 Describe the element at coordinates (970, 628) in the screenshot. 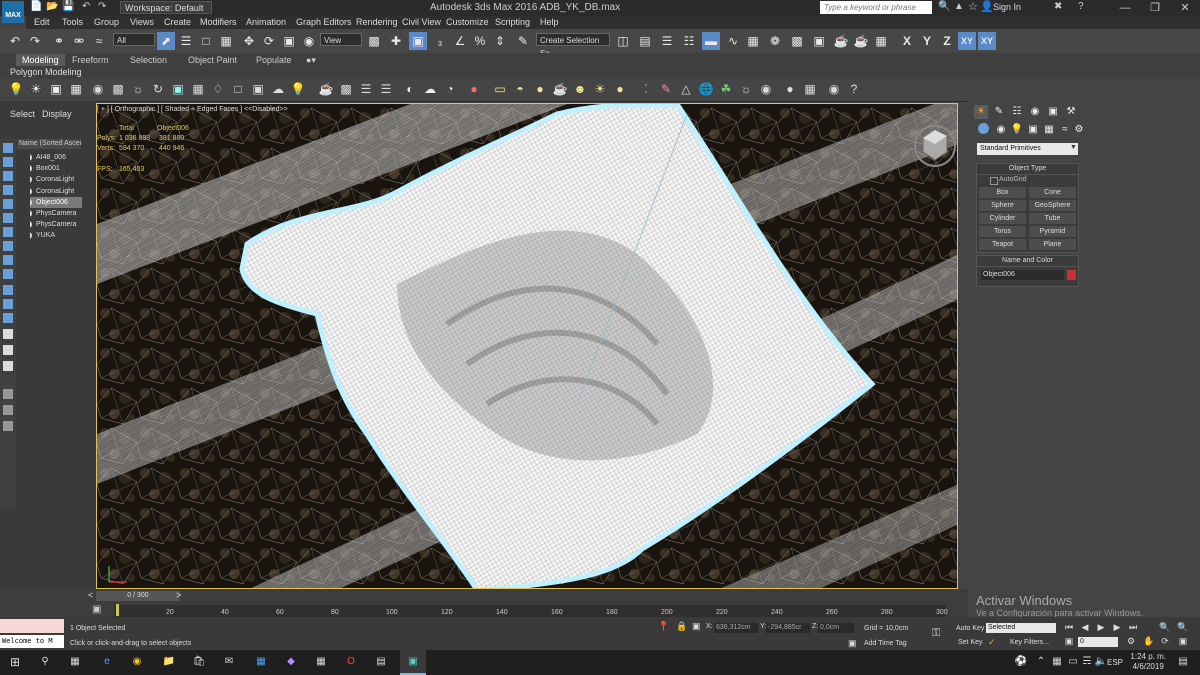

I see `auto-key-button: Auto Key` at that location.